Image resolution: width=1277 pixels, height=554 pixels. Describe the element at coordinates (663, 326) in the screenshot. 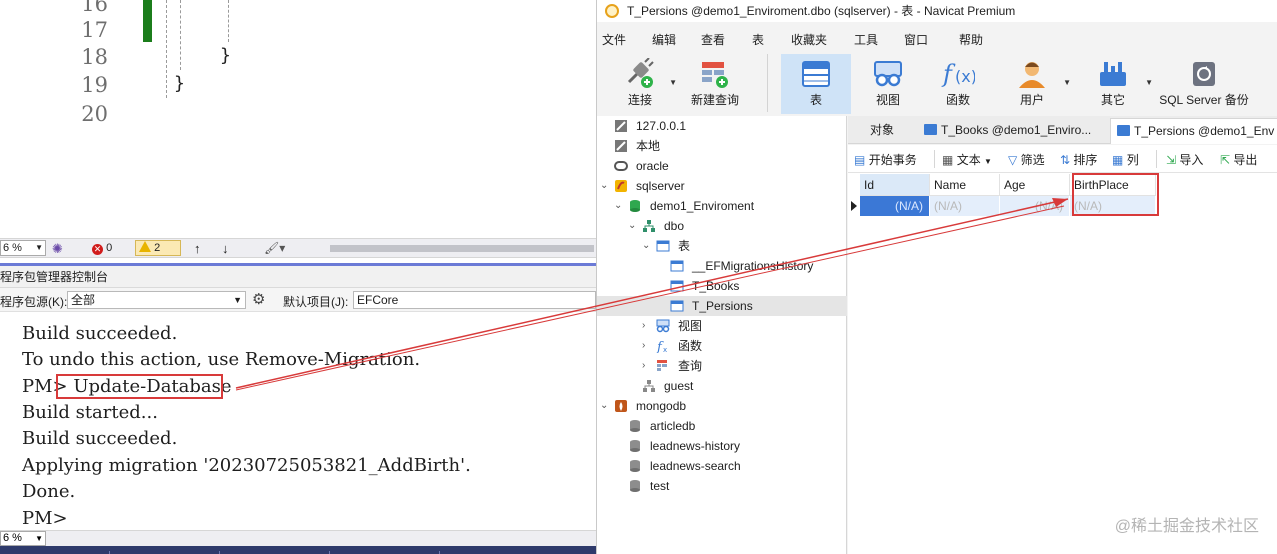

I see `view-icon` at that location.